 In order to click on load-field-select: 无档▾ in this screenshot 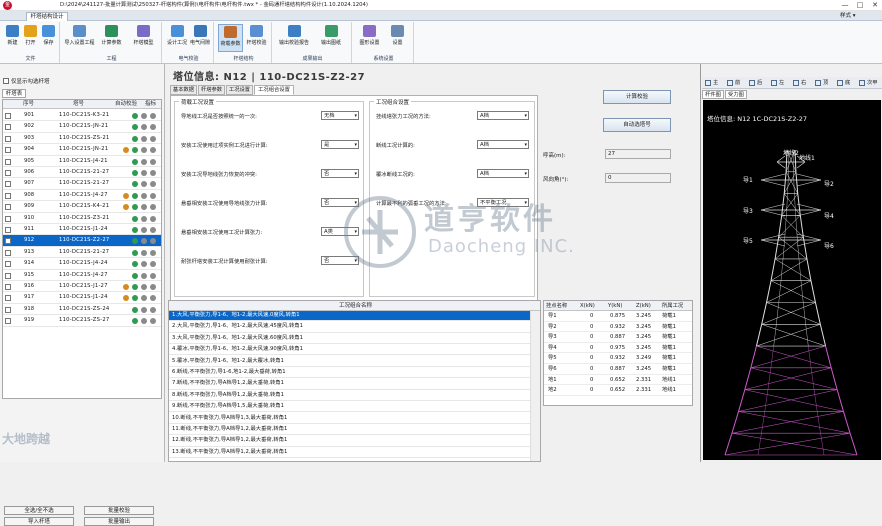, I will do `click(340, 115)`.